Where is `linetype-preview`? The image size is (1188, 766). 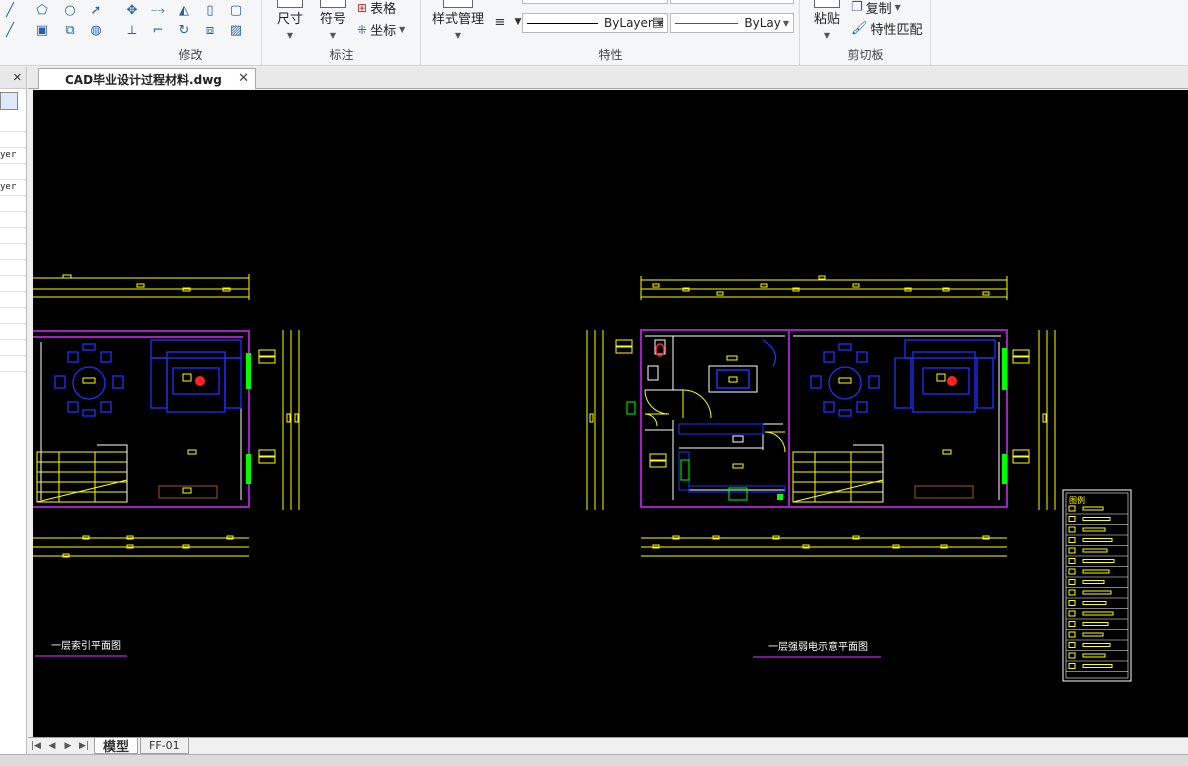 linetype-preview is located at coordinates (563, 23).